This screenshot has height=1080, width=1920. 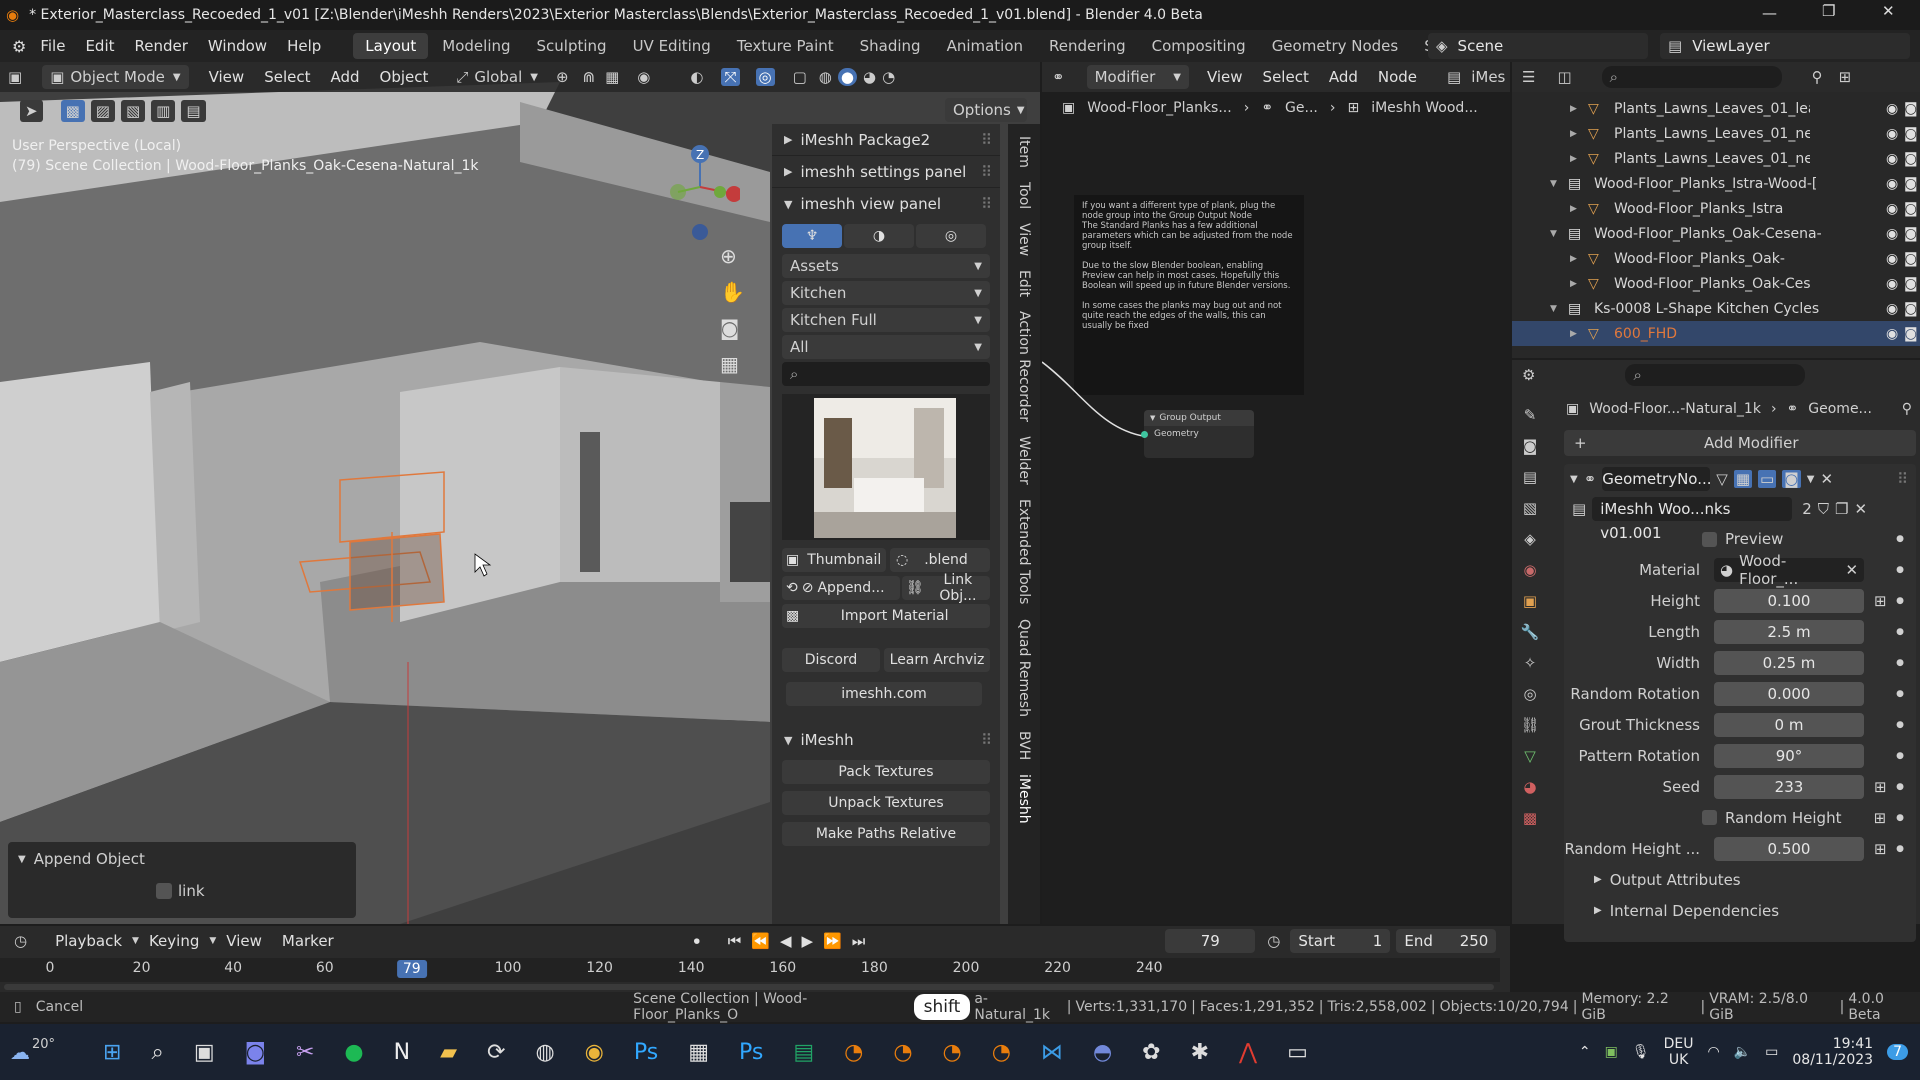 What do you see at coordinates (760, 941) in the screenshot?
I see `prev-keyframe-icon: ⏪` at bounding box center [760, 941].